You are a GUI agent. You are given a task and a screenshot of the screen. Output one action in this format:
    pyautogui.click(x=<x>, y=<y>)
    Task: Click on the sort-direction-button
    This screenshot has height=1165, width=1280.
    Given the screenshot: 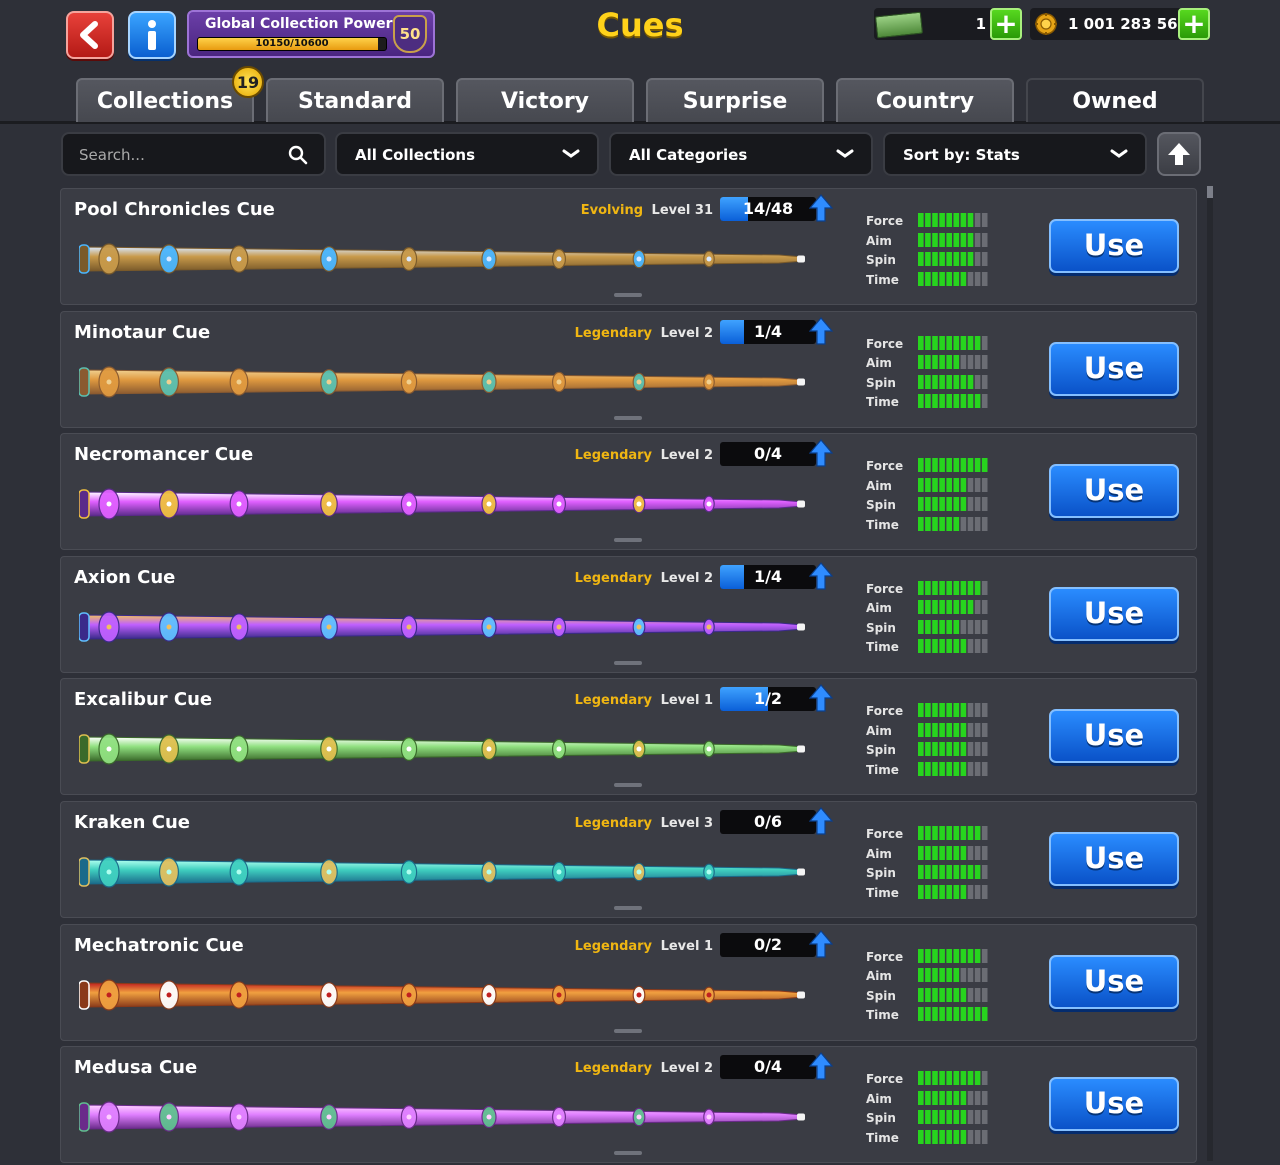 What is the action you would take?
    pyautogui.click(x=1179, y=154)
    